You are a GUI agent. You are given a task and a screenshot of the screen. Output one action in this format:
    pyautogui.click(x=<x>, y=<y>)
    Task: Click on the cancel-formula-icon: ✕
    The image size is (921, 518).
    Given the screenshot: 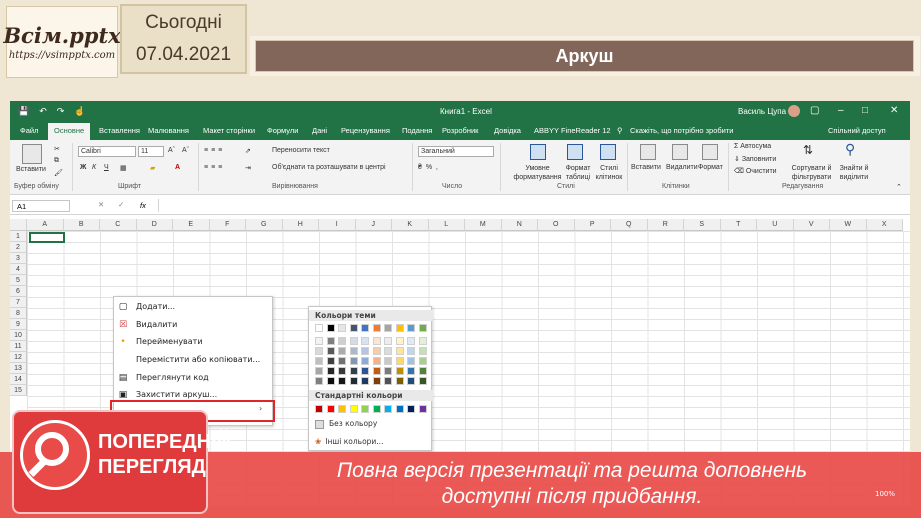 What is the action you would take?
    pyautogui.click(x=101, y=204)
    